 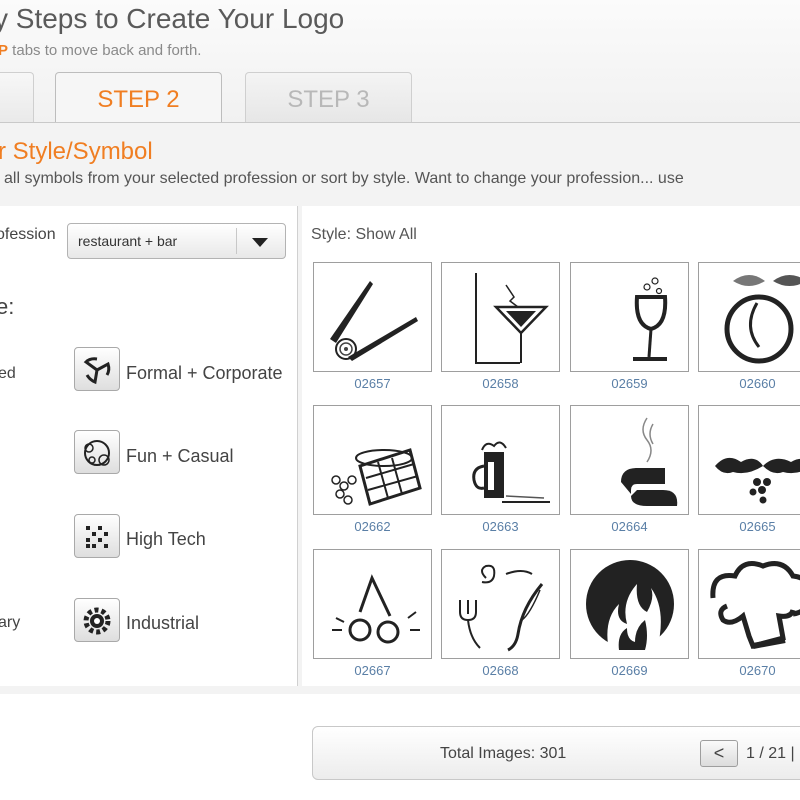 I want to click on tab-step-3: STEP 3, so click(x=328, y=98).